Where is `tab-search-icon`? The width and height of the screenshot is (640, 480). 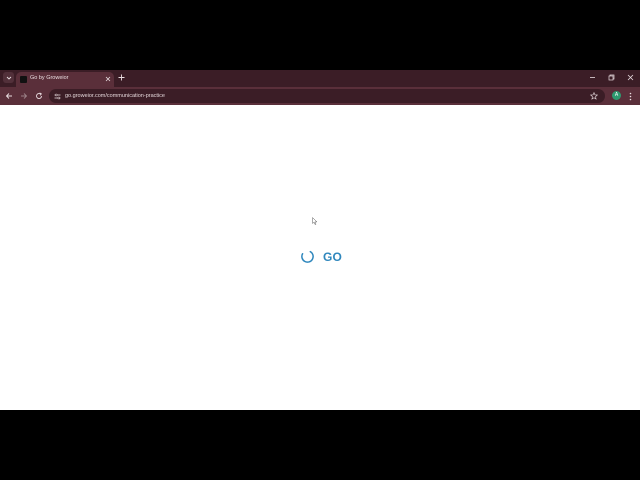 tab-search-icon is located at coordinates (8, 78).